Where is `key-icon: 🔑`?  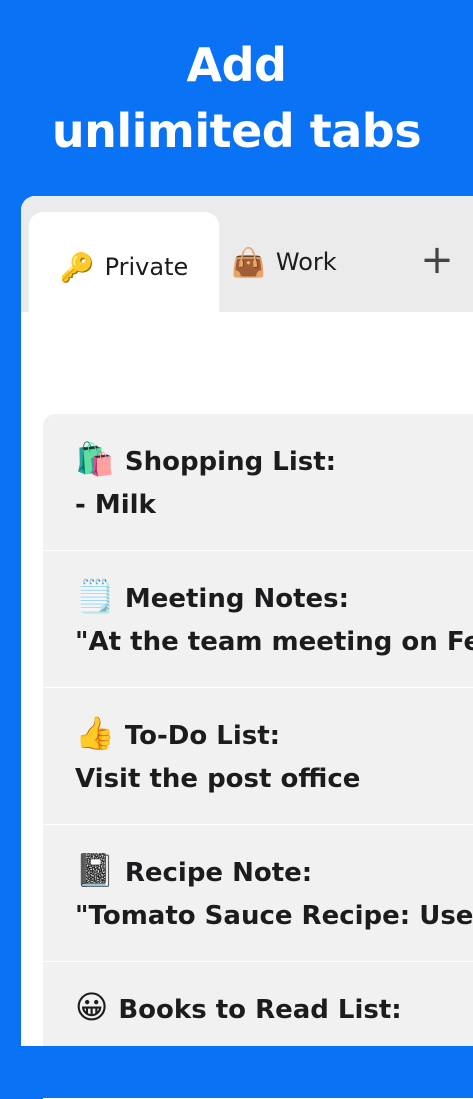 key-icon: 🔑 is located at coordinates (77, 267).